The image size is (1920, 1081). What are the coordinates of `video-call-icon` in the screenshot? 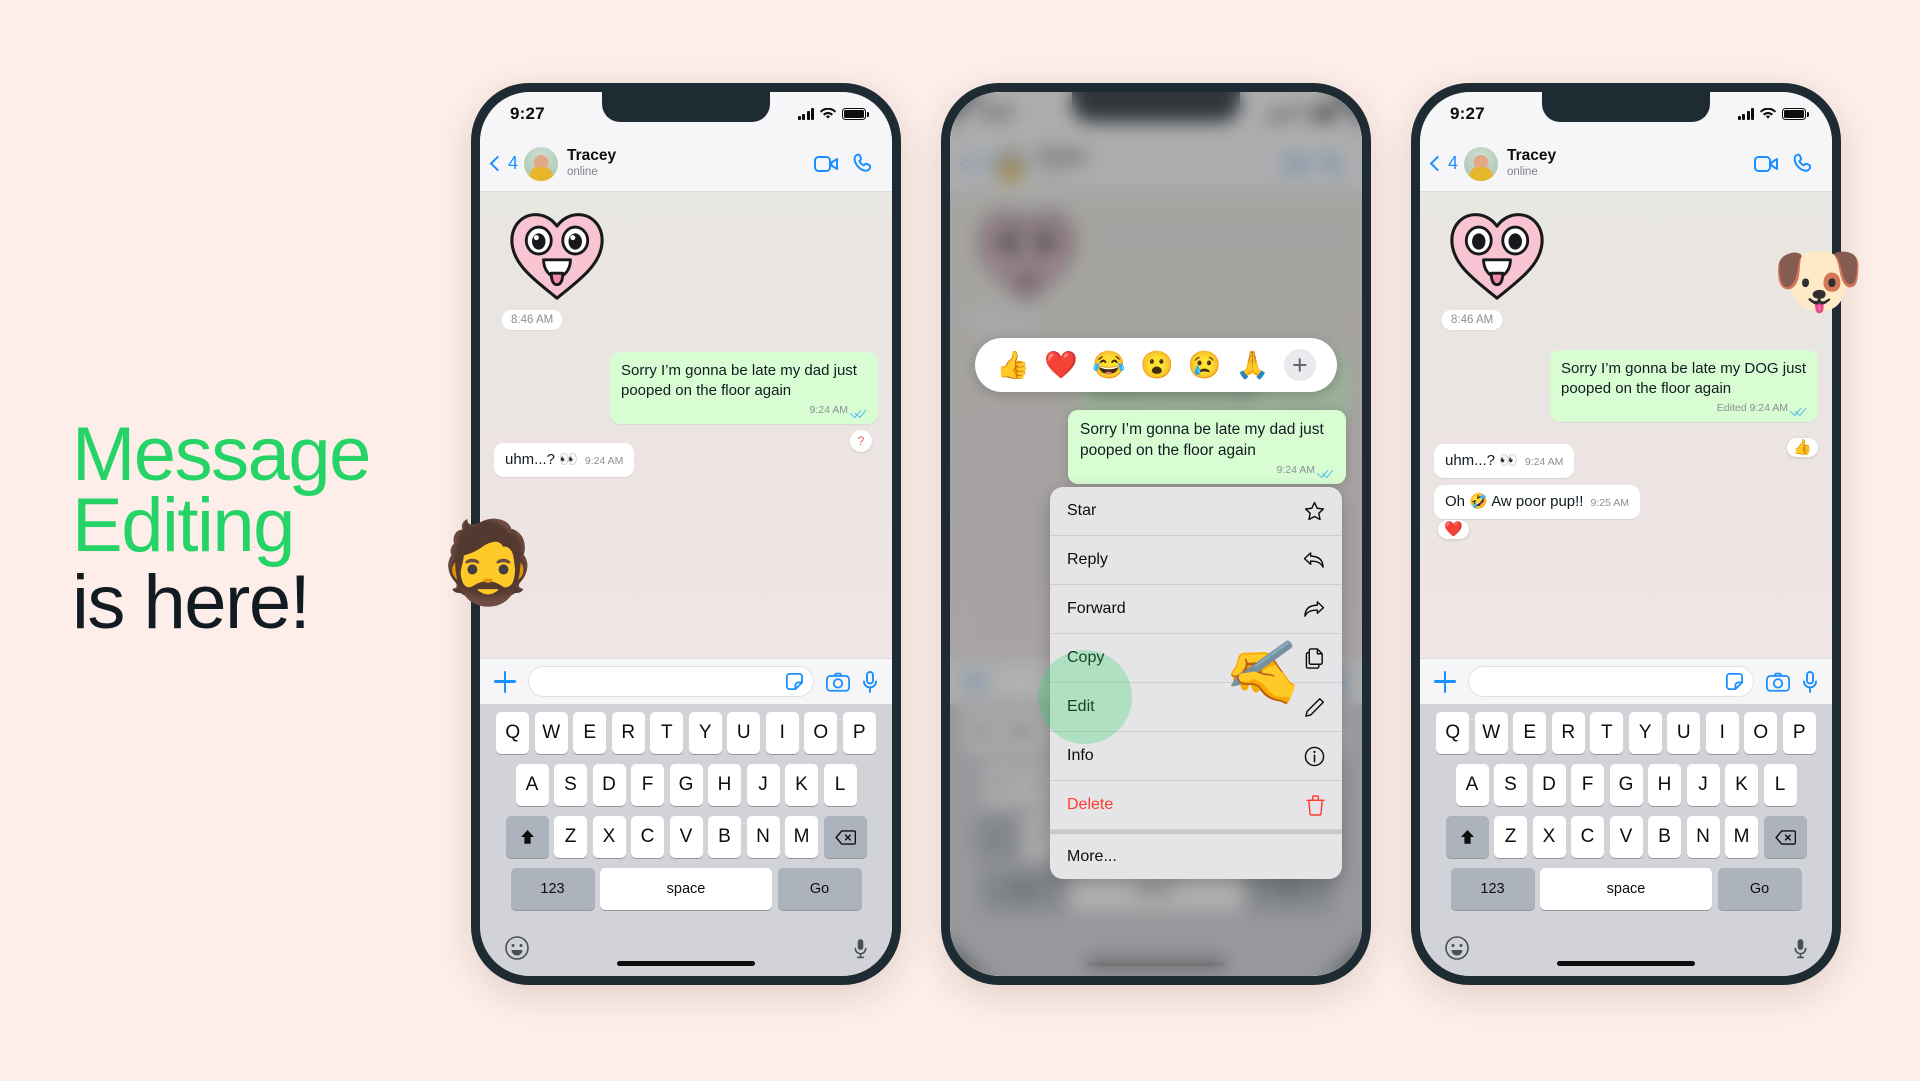 It's located at (826, 164).